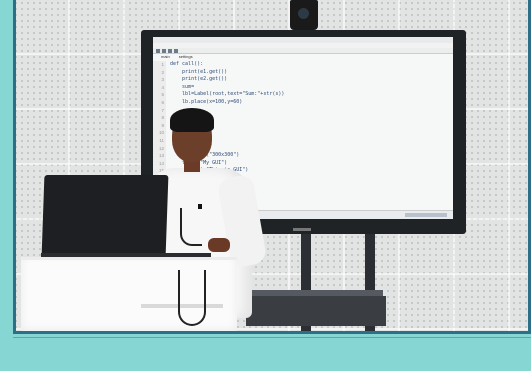 Image resolution: width=531 pixels, height=371 pixels. What do you see at coordinates (162, 72) in the screenshot?
I see `line-number: 2` at bounding box center [162, 72].